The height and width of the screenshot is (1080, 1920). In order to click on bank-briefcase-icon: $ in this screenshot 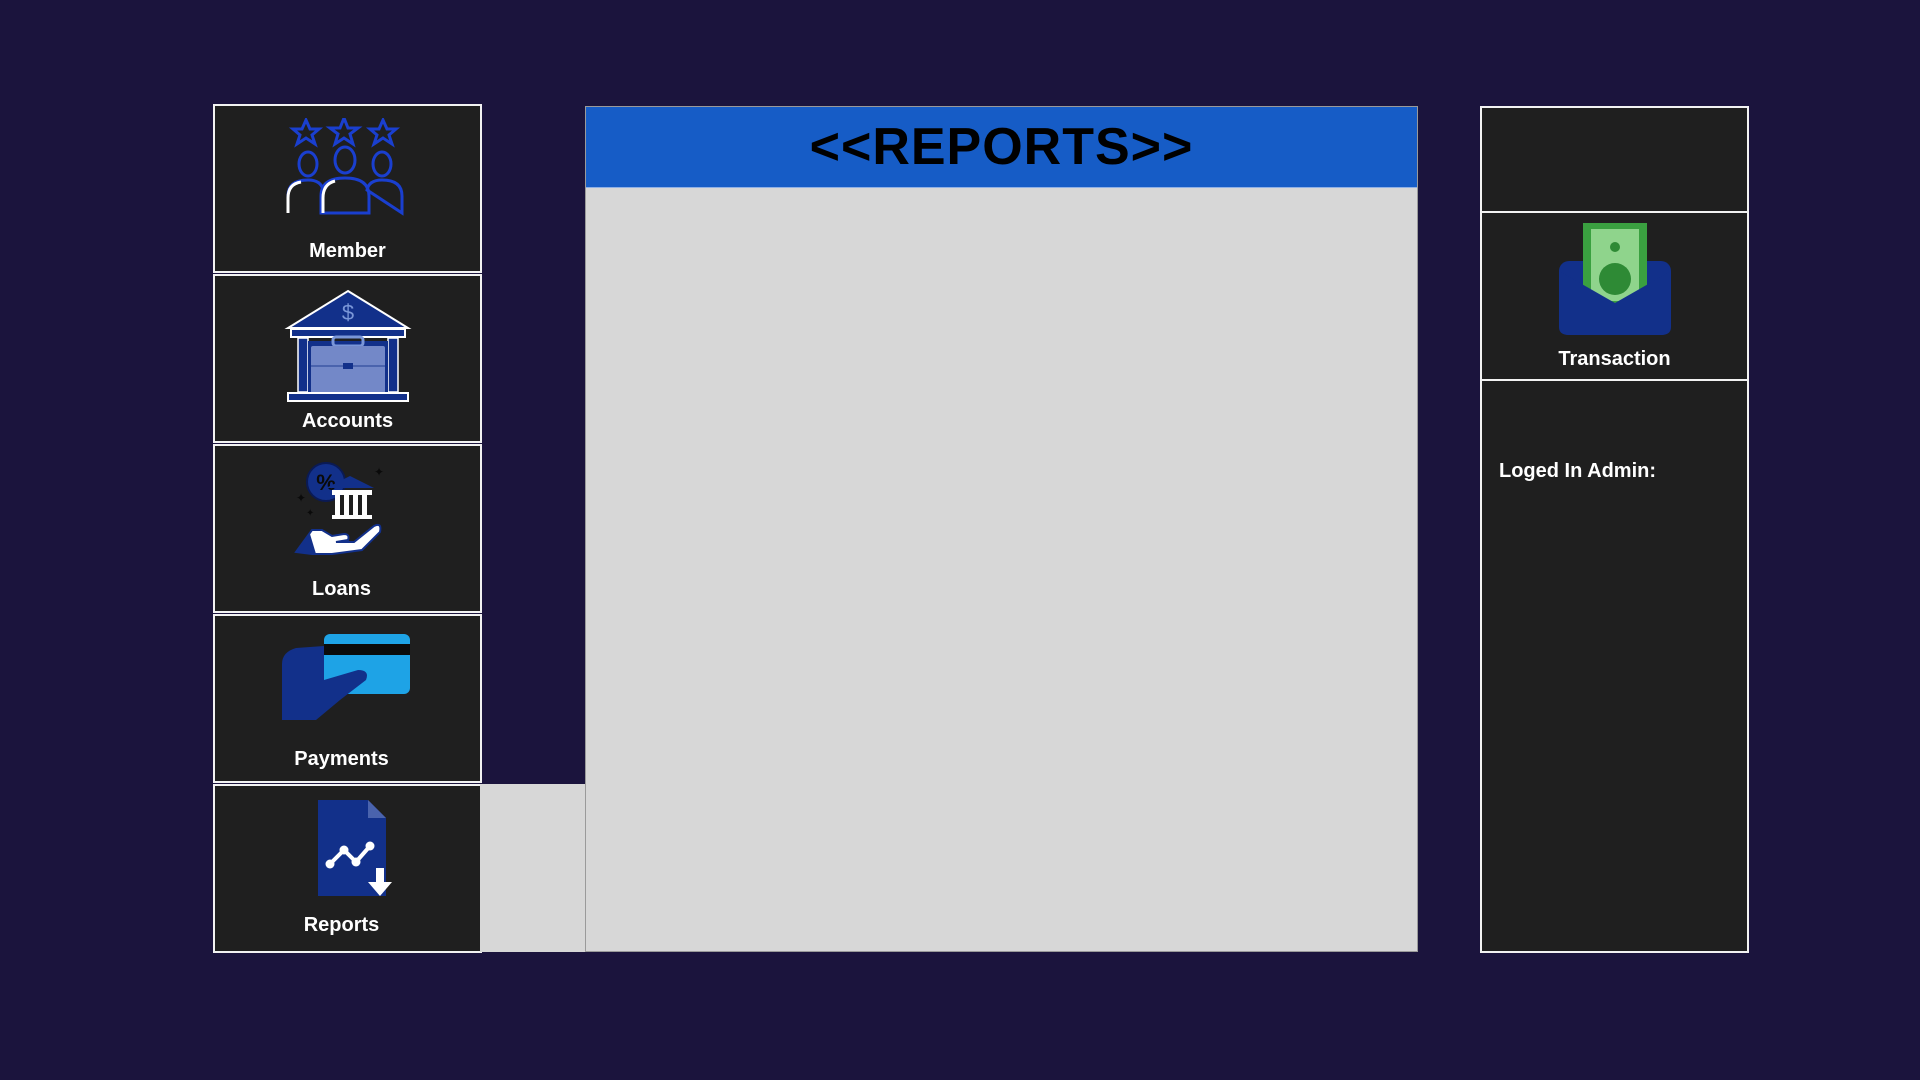, I will do `click(347, 345)`.